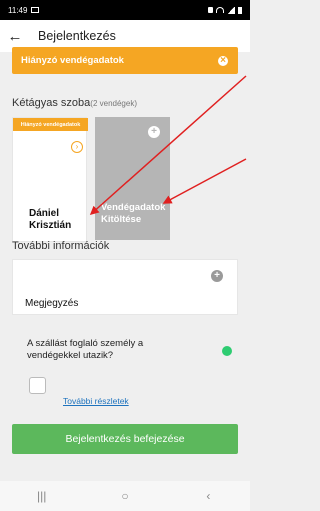 The image size is (320, 511). Describe the element at coordinates (210, 10) in the screenshot. I see `lock-icon` at that location.